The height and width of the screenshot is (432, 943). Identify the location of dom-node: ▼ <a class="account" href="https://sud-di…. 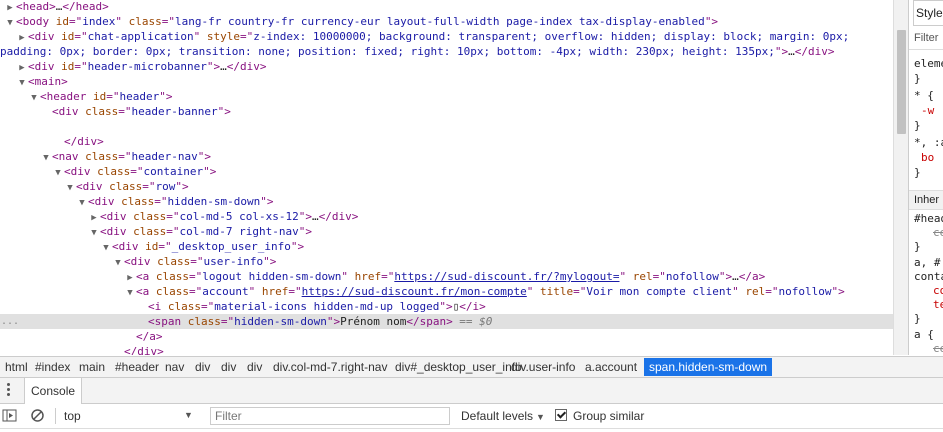
(446, 291).